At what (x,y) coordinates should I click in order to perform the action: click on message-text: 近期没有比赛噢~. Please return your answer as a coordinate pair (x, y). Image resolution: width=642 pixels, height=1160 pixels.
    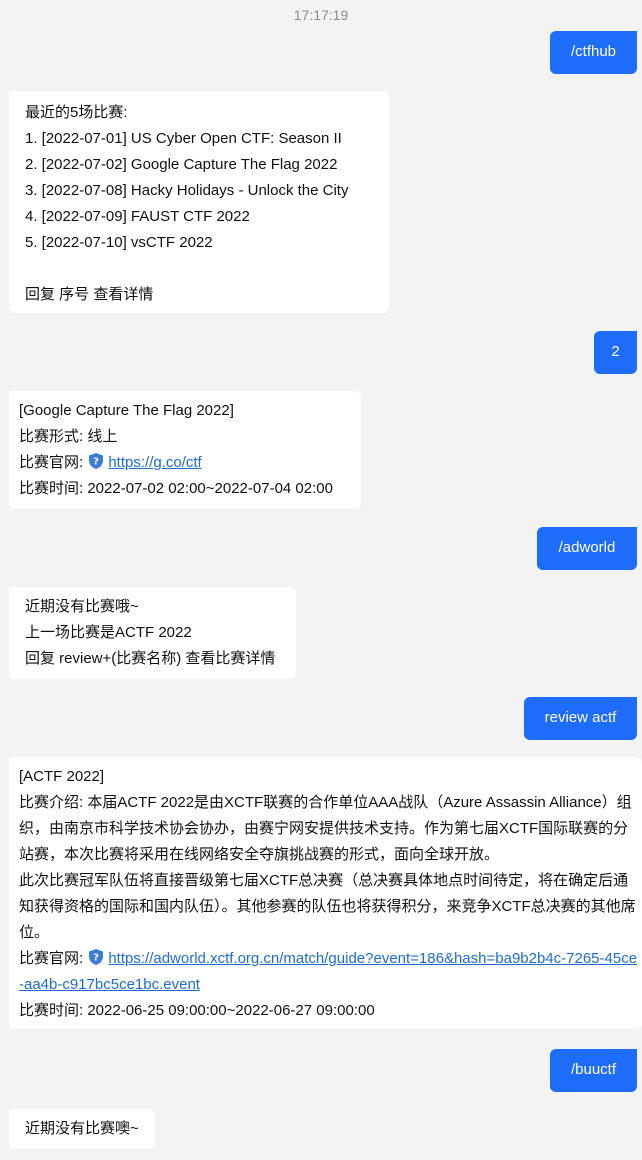
    Looking at the image, I should click on (82, 1128).